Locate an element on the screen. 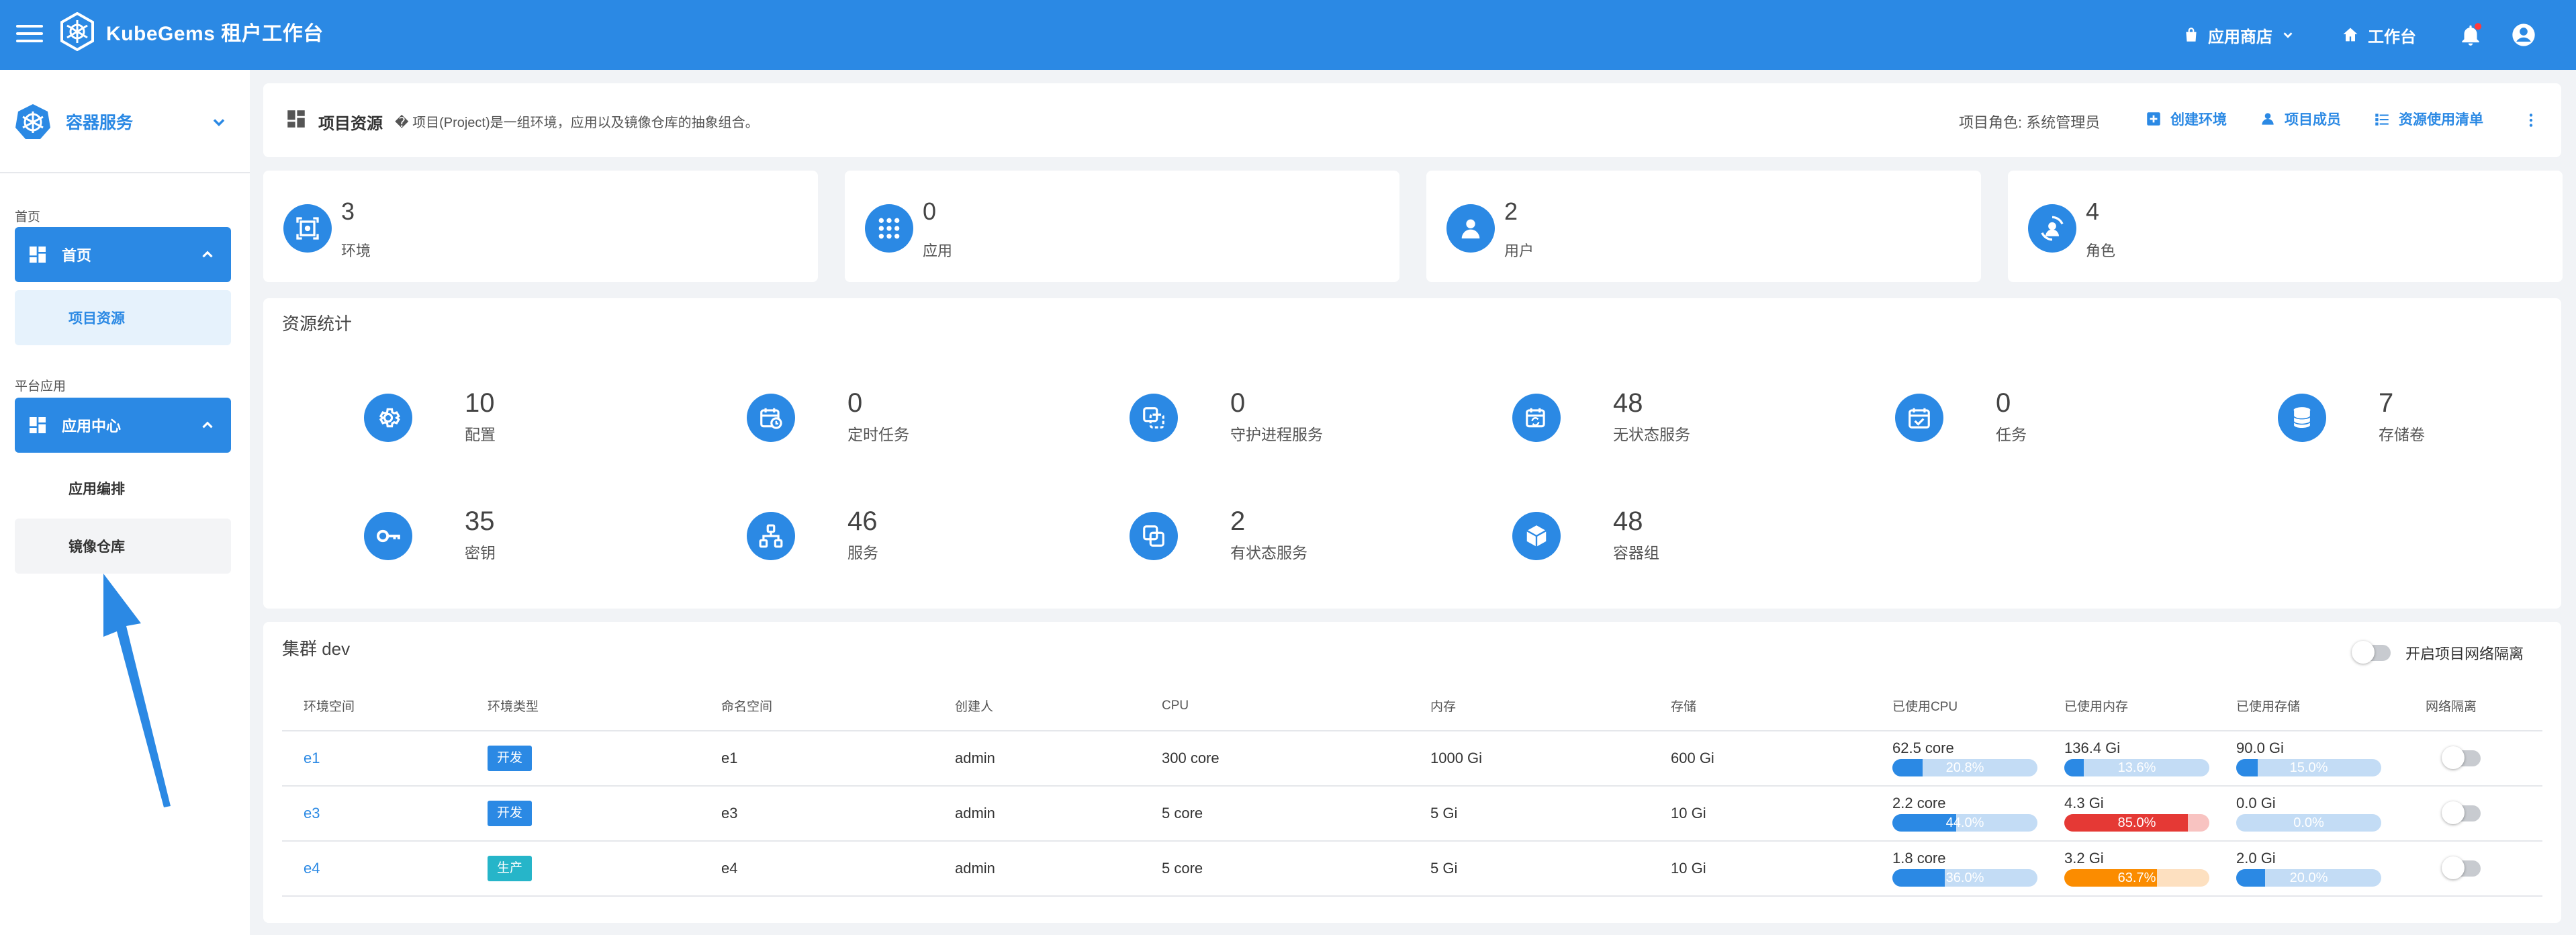  environment-icon is located at coordinates (307, 228).